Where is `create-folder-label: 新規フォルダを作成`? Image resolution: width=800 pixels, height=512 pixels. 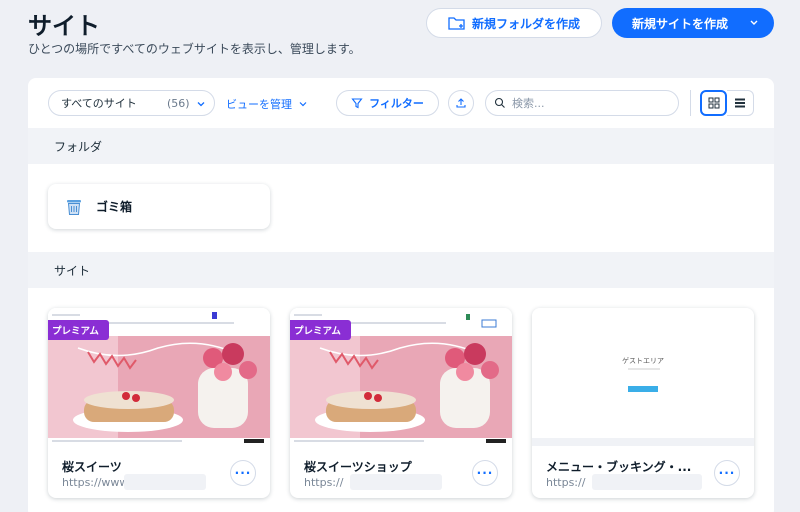
create-folder-label: 新規フォルダを作成 is located at coordinates (525, 23).